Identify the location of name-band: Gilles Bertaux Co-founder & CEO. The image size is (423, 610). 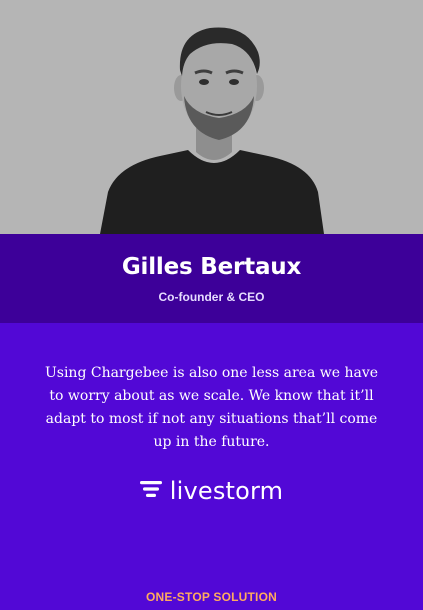
(211, 278).